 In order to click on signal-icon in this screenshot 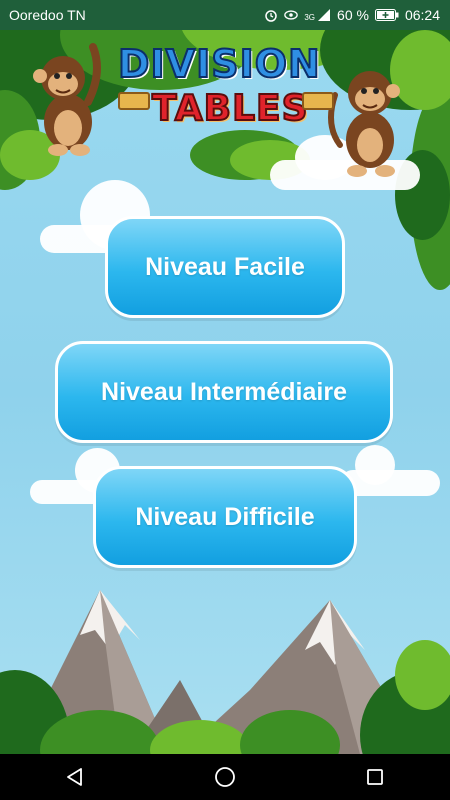, I will do `click(324, 15)`.